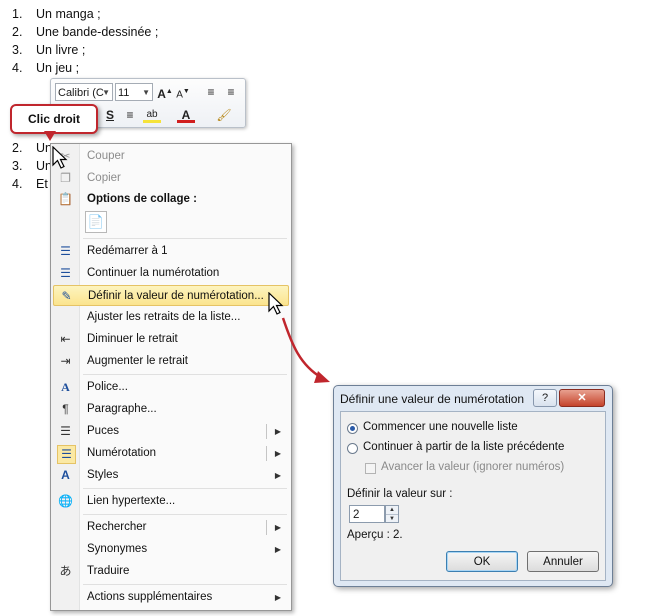  Describe the element at coordinates (375, 535) in the screenshot. I see `preview-text: Aperçu : 2.` at that location.